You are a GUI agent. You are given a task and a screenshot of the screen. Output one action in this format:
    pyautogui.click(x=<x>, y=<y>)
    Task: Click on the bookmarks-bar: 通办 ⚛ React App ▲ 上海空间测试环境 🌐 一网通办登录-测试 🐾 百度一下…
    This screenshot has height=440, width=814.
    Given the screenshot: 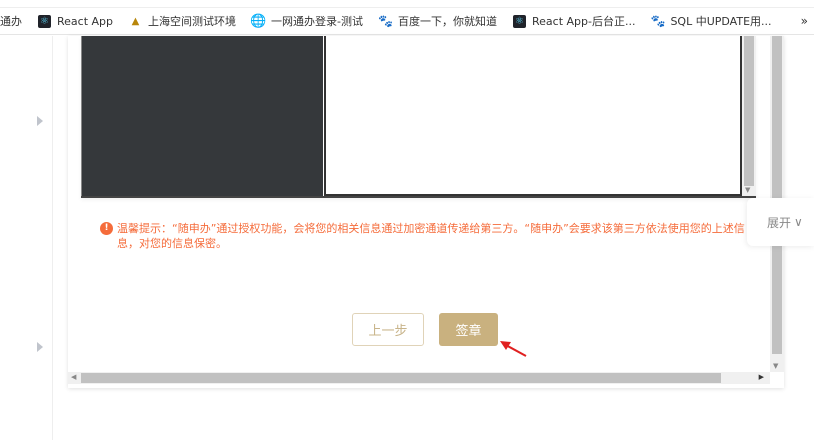 What is the action you would take?
    pyautogui.click(x=407, y=21)
    